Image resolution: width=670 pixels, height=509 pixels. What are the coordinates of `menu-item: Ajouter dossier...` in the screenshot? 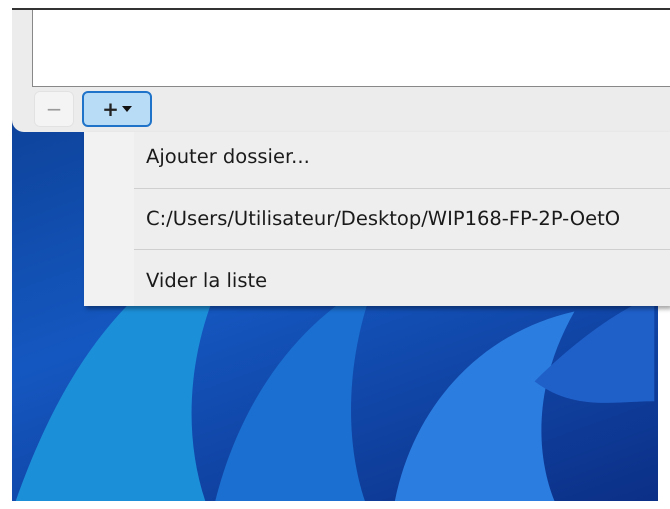 It's located at (402, 157).